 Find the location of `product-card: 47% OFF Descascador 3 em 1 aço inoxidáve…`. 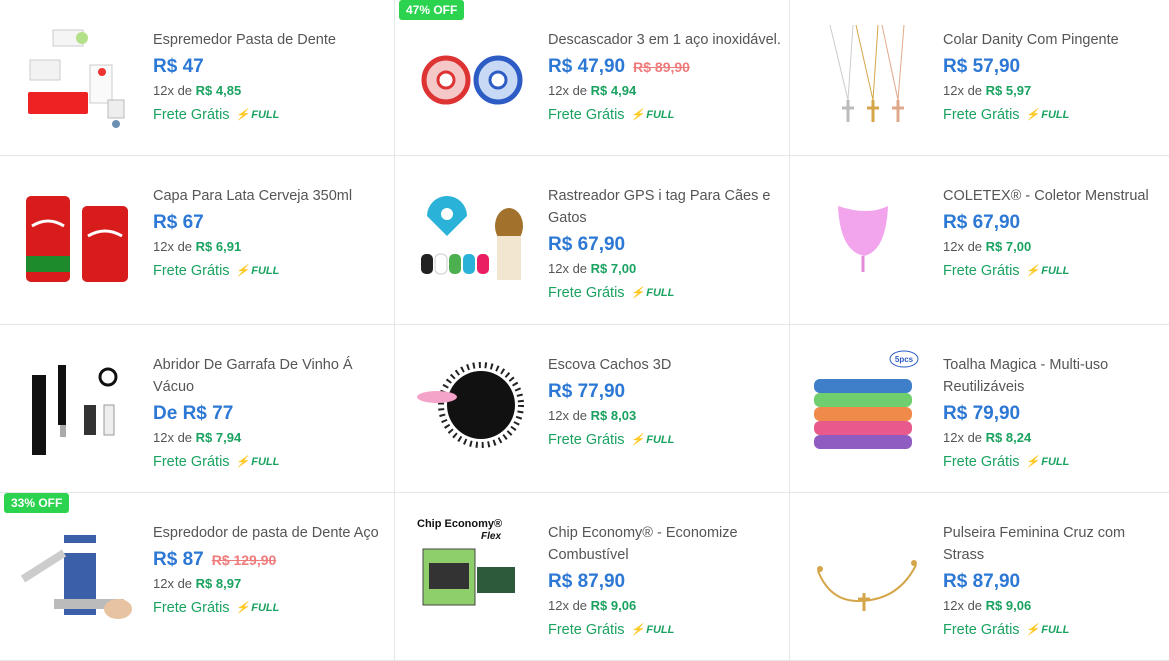

product-card: 47% OFF Descascador 3 em 1 aço inoxidáve… is located at coordinates (592, 78).